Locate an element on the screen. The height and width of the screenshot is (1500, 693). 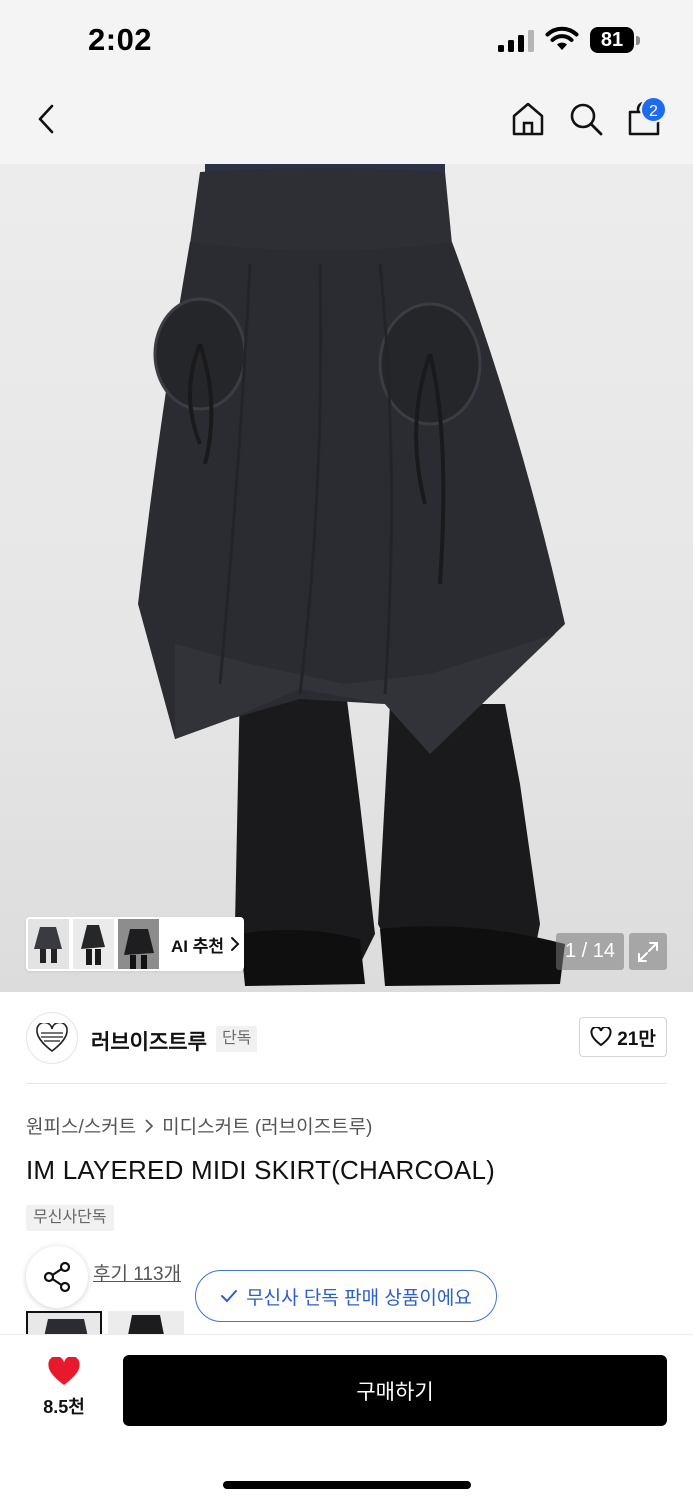
ai-recommend-label: AI 추천 is located at coordinates (198, 946).